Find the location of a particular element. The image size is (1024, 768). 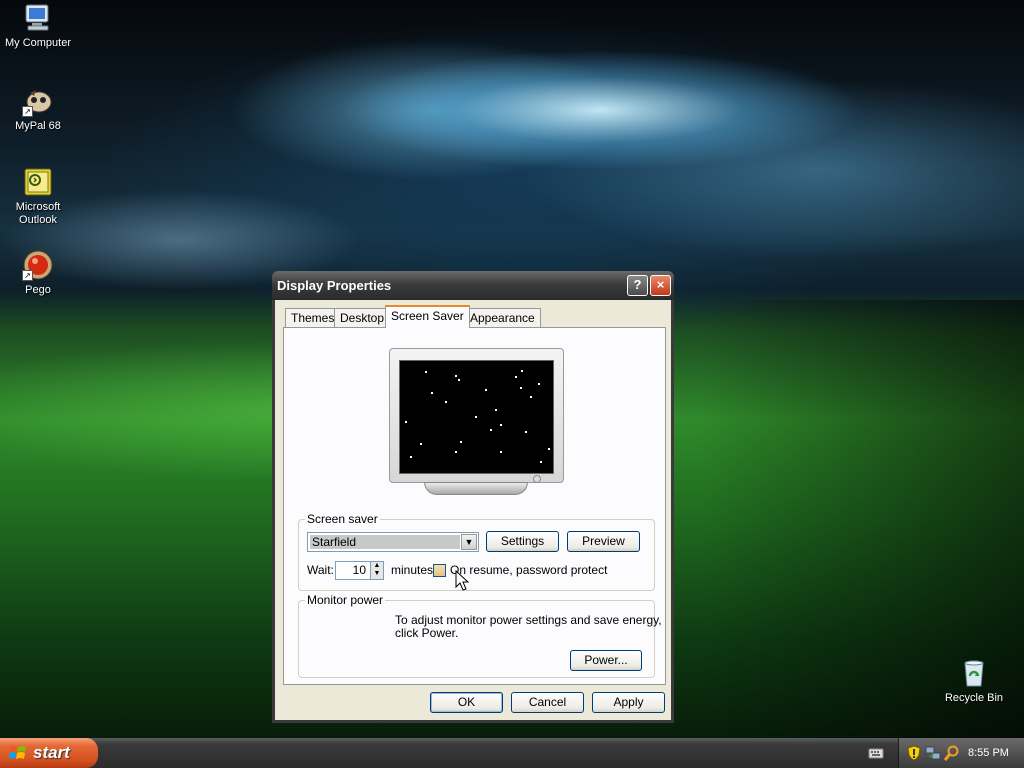

wait-minutes-input: 10 is located at coordinates (353, 570).